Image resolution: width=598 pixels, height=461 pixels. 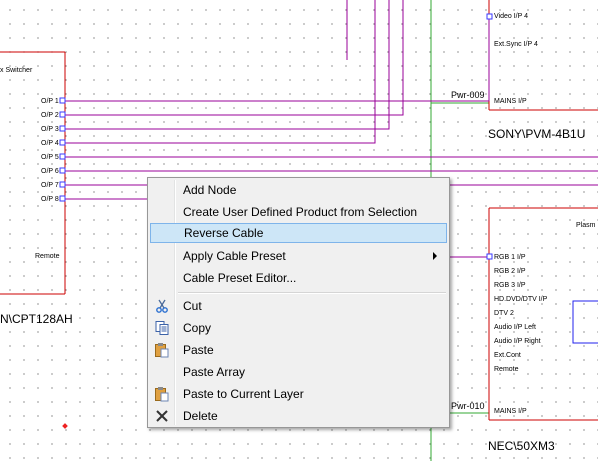 What do you see at coordinates (298, 306) in the screenshot?
I see `menu-item-cut: Cut` at bounding box center [298, 306].